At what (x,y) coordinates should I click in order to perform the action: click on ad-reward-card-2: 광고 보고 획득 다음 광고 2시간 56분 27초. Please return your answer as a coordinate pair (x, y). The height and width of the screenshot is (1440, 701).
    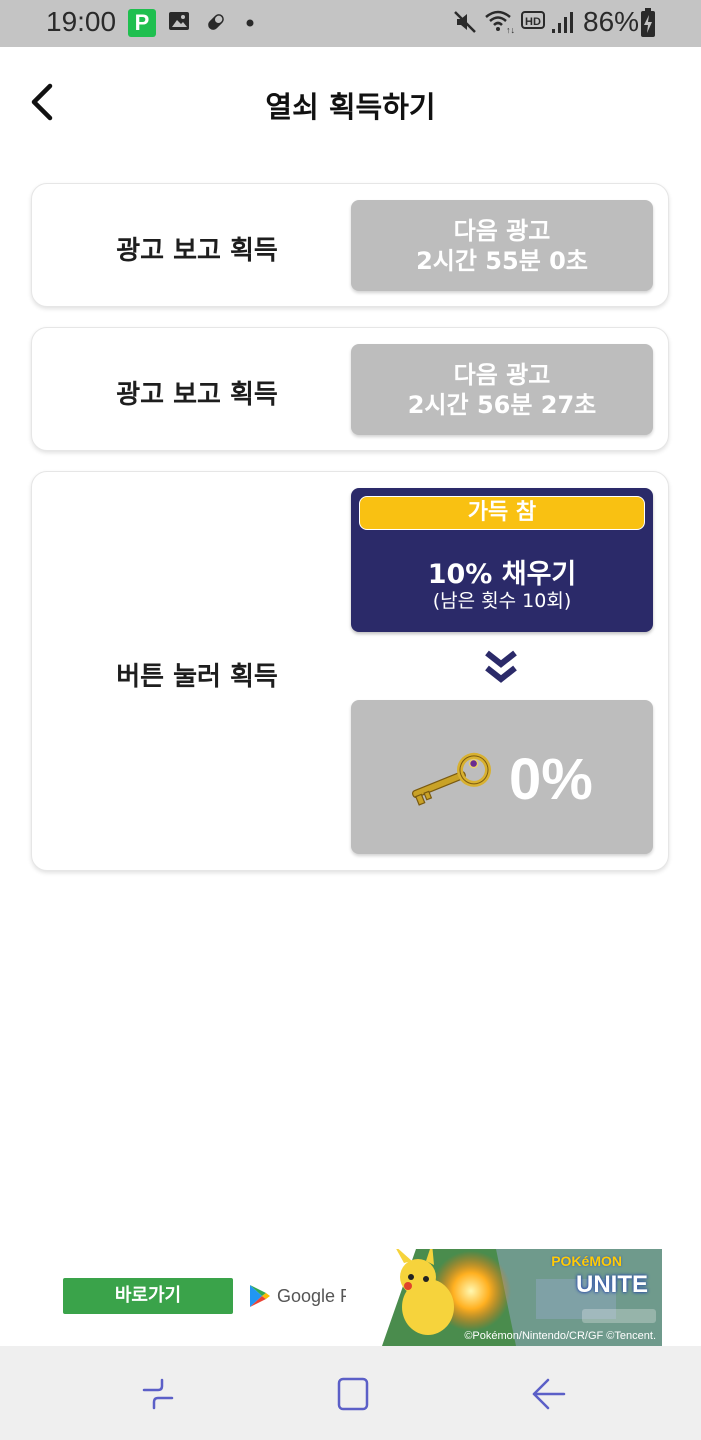
    Looking at the image, I should click on (350, 389).